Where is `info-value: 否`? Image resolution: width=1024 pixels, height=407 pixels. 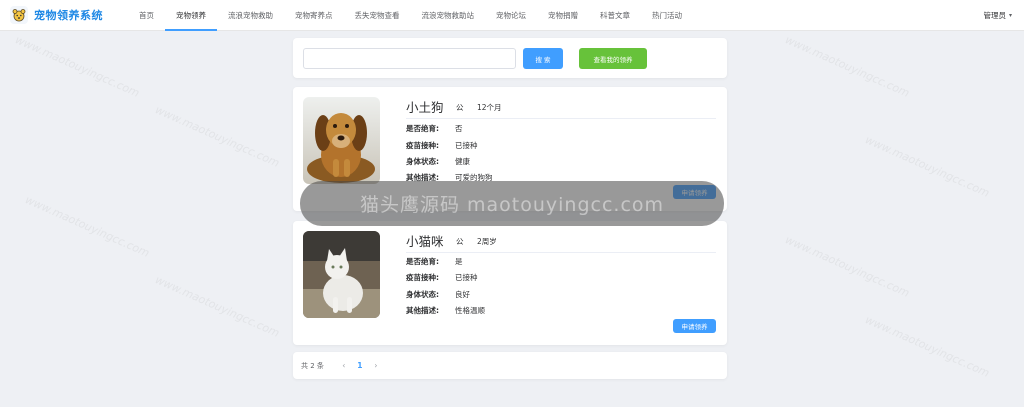
info-value: 否 is located at coordinates (459, 128).